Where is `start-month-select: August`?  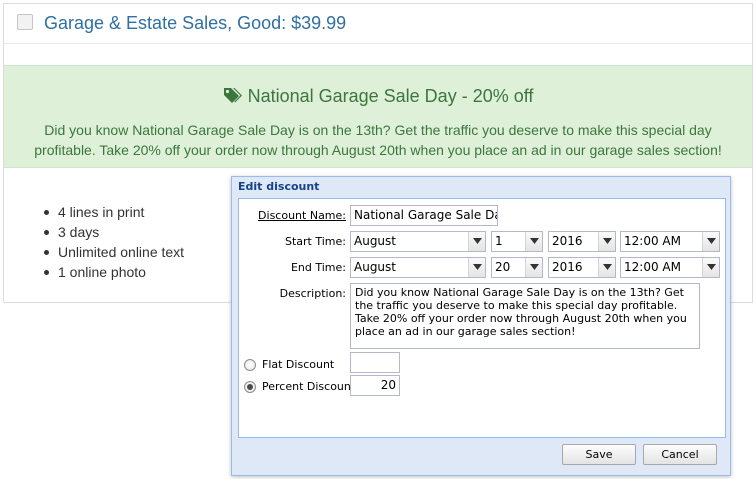
start-month-select: August is located at coordinates (418, 241).